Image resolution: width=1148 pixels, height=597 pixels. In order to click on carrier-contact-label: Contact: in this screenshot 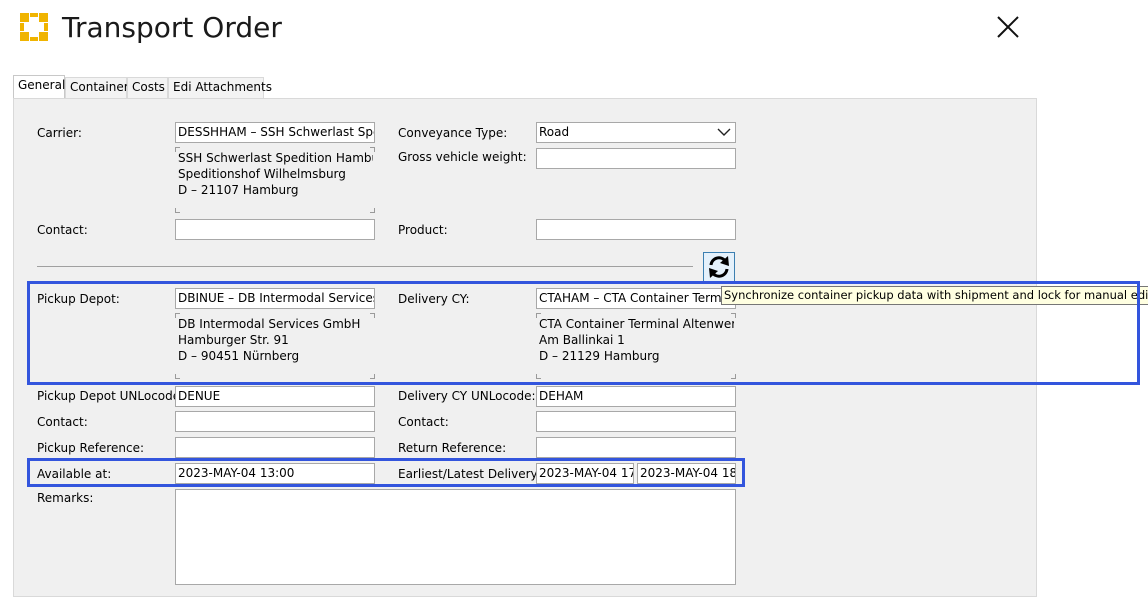, I will do `click(62, 230)`.